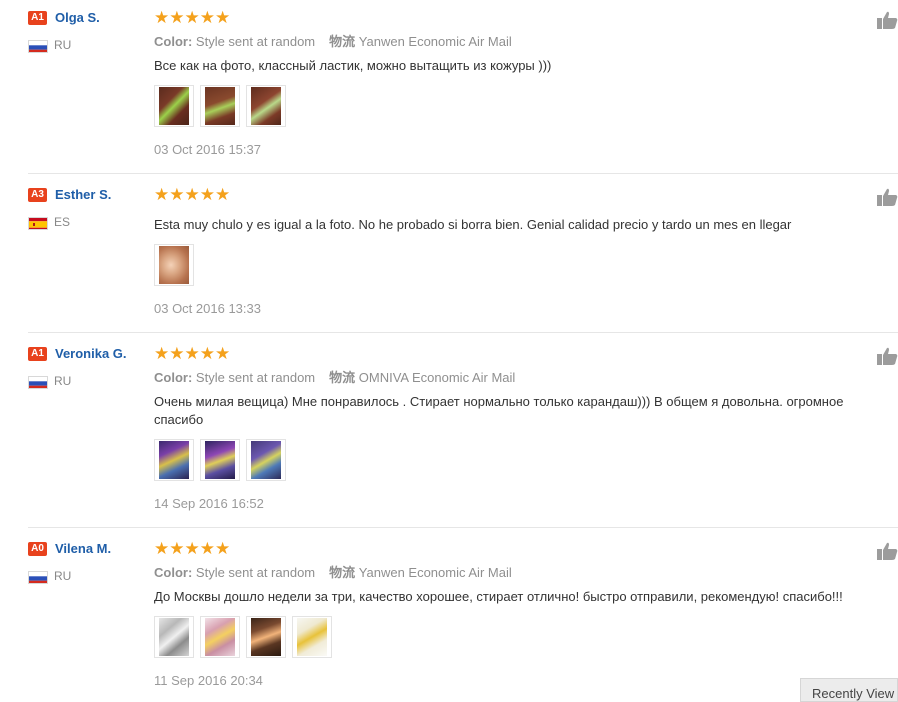  I want to click on buyer-level-badge: A0, so click(37, 549).